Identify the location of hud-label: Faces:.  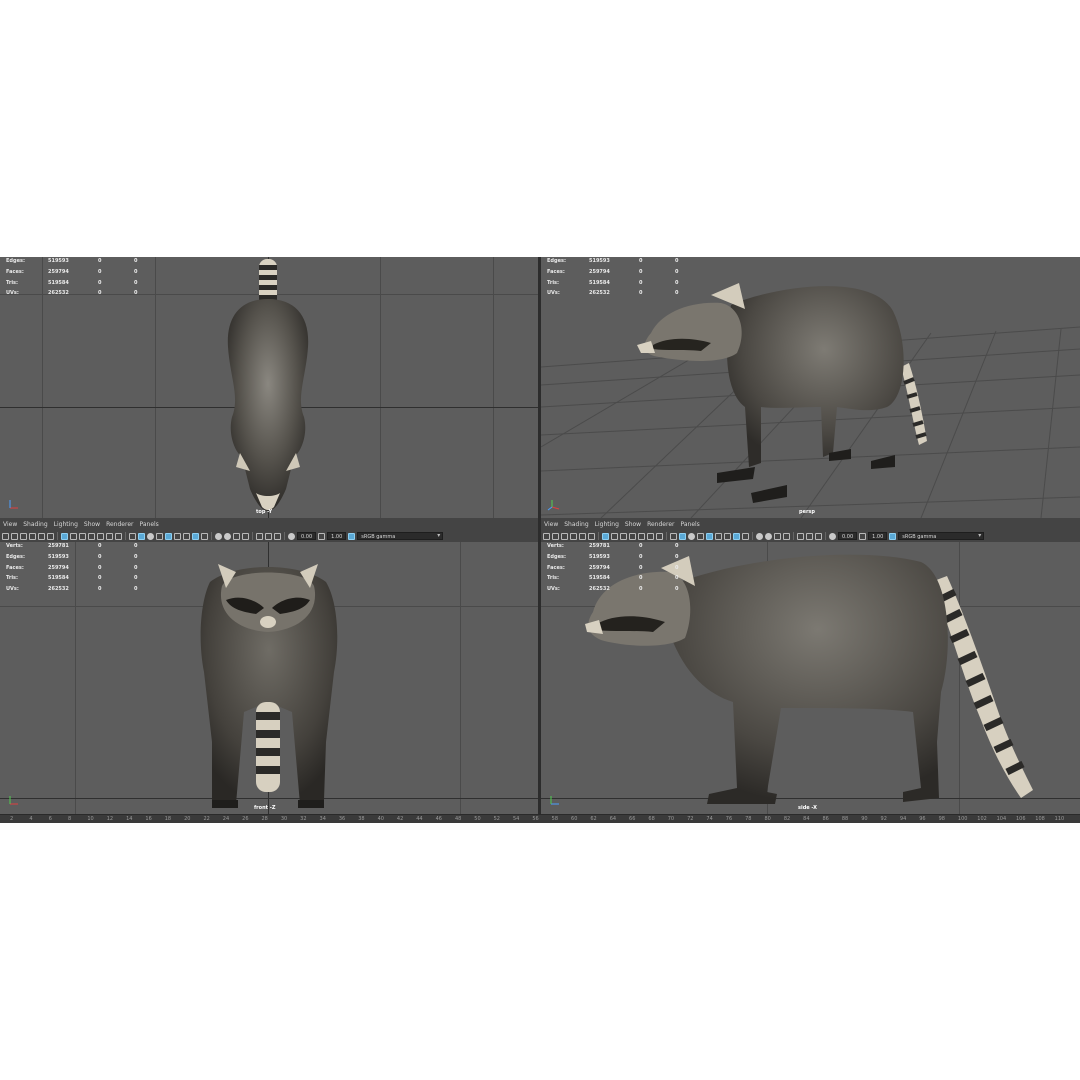
(15, 271).